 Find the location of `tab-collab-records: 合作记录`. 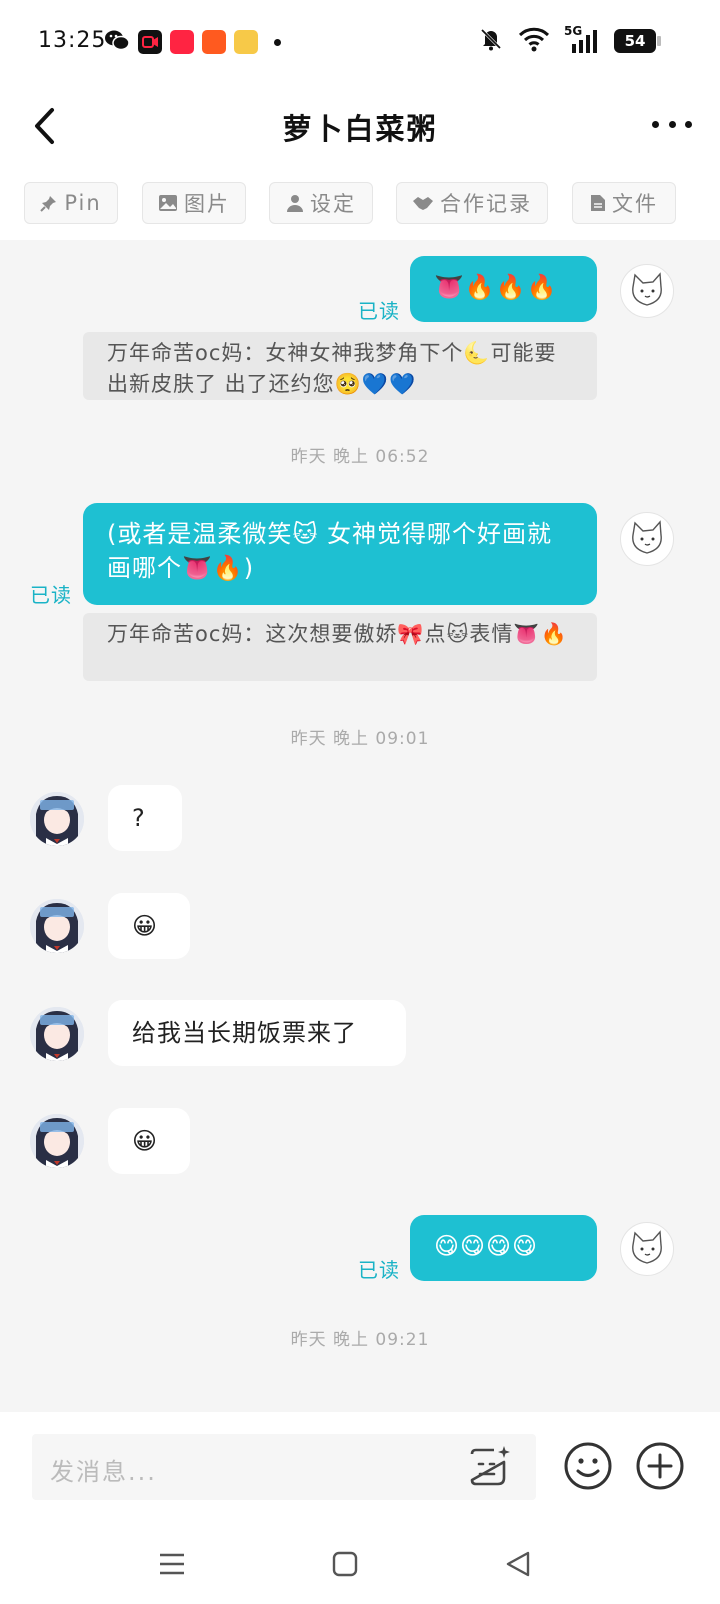

tab-collab-records: 合作记录 is located at coordinates (472, 203).